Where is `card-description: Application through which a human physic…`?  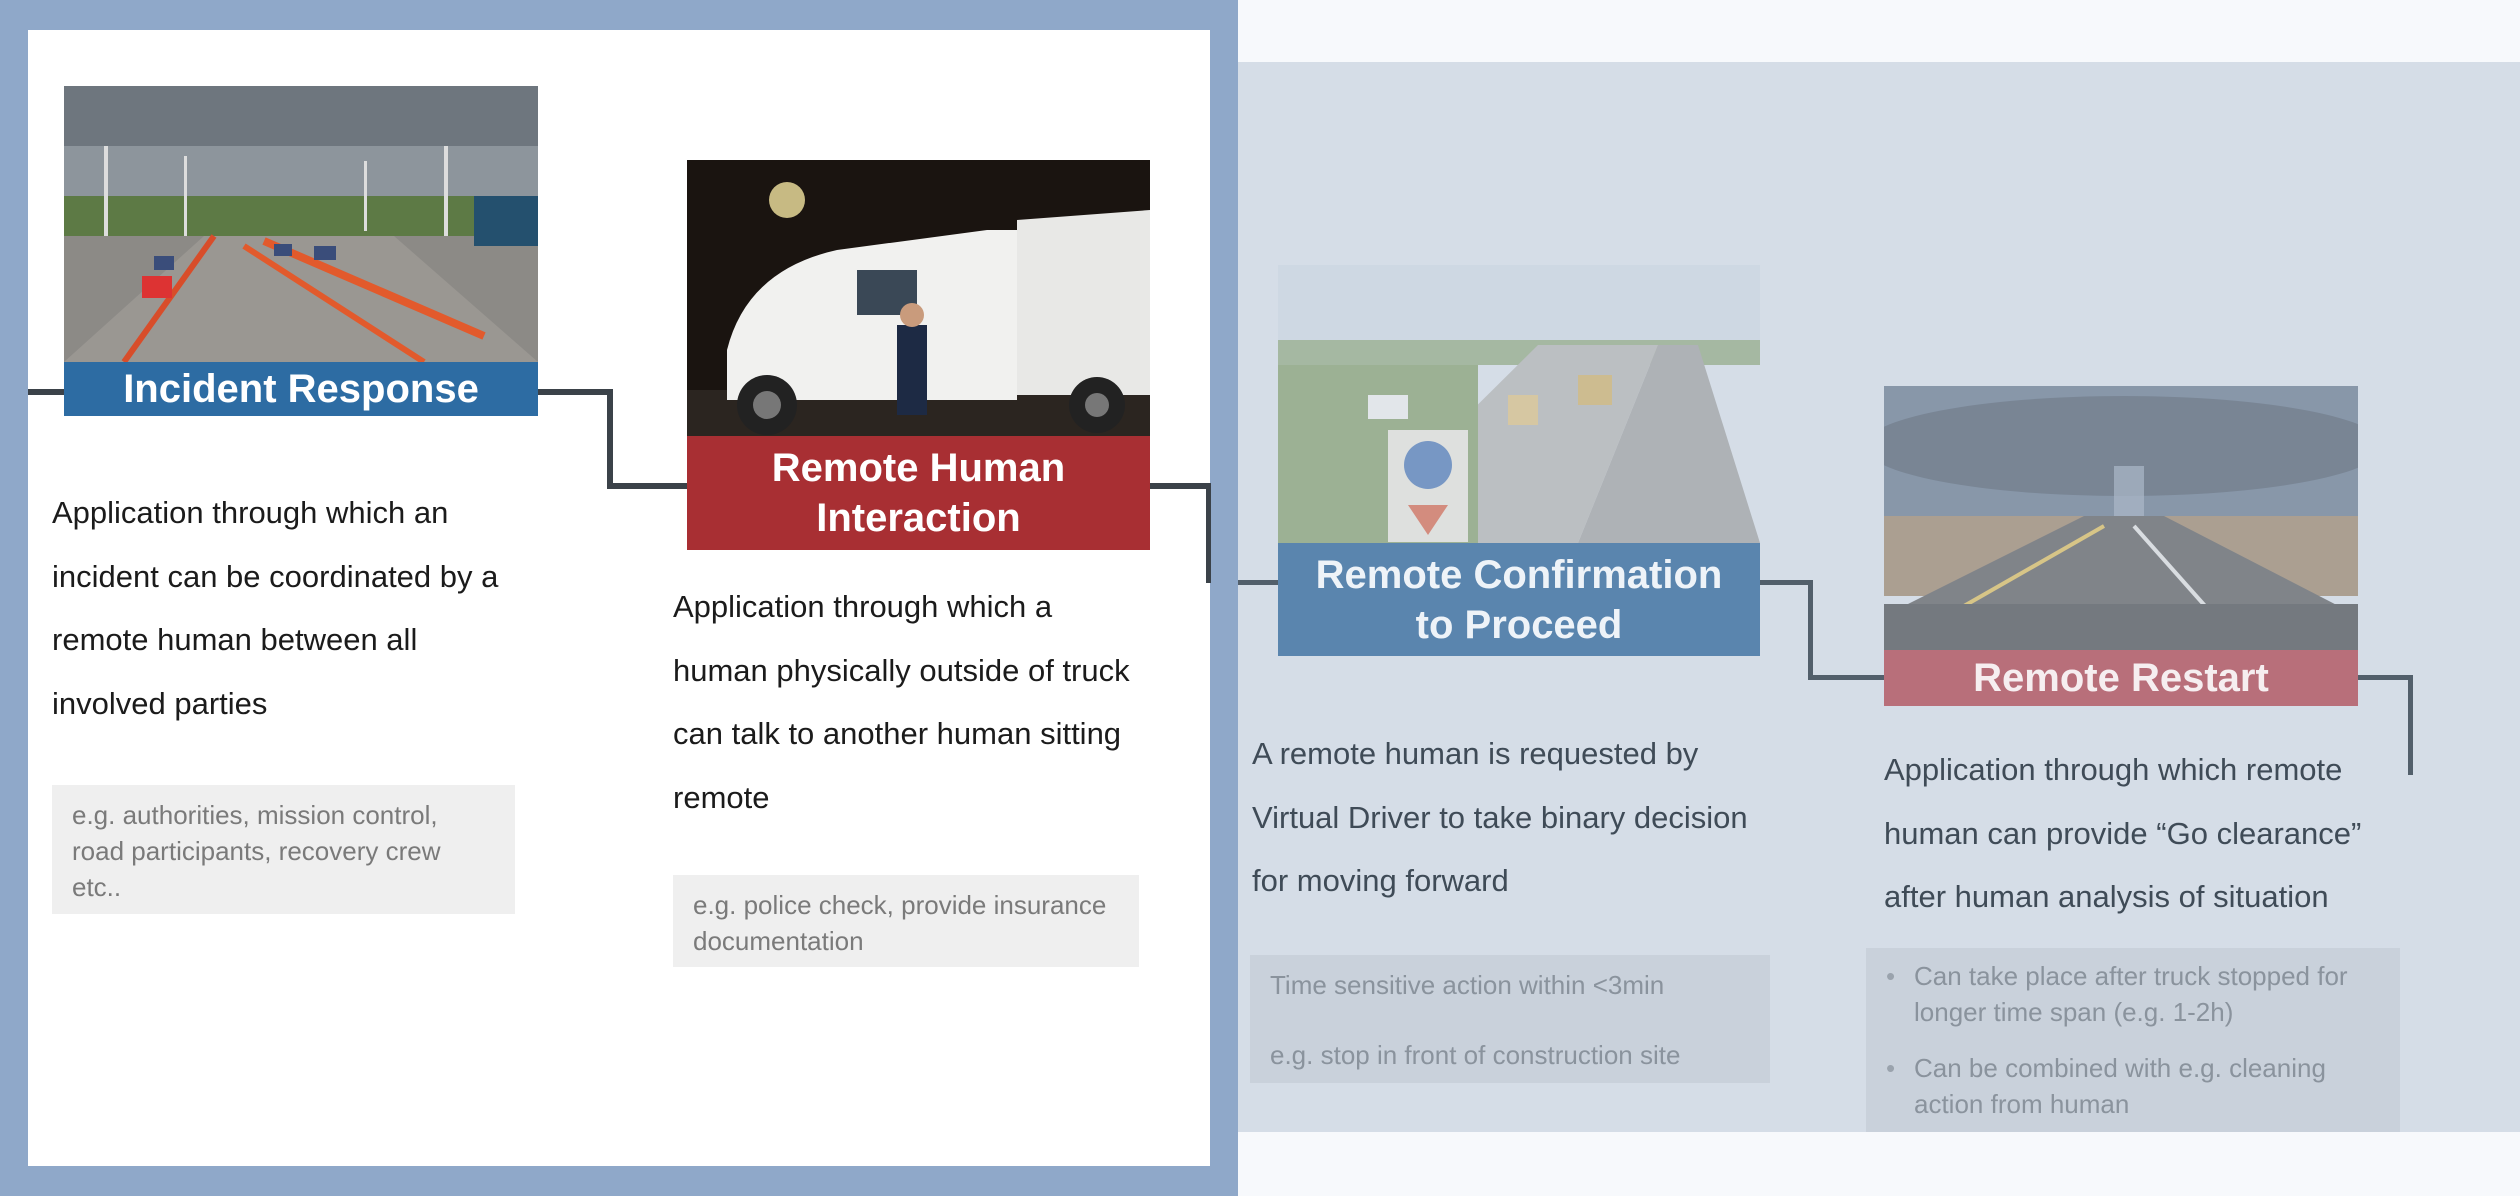 card-description: Application through which a human physic… is located at coordinates (901, 702).